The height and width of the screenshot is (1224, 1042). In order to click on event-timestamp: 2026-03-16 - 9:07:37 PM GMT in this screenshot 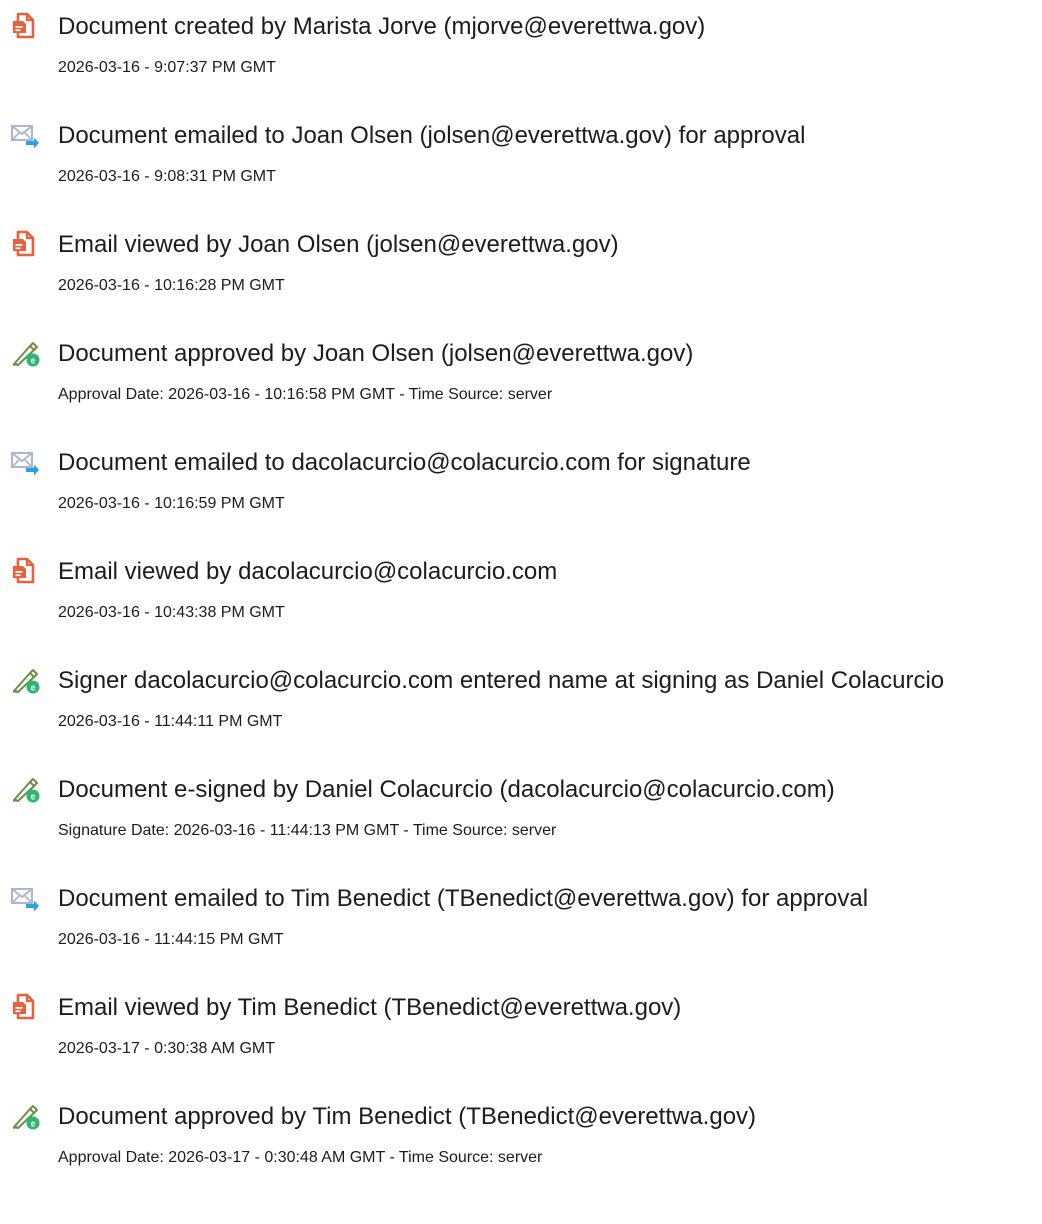, I will do `click(167, 67)`.